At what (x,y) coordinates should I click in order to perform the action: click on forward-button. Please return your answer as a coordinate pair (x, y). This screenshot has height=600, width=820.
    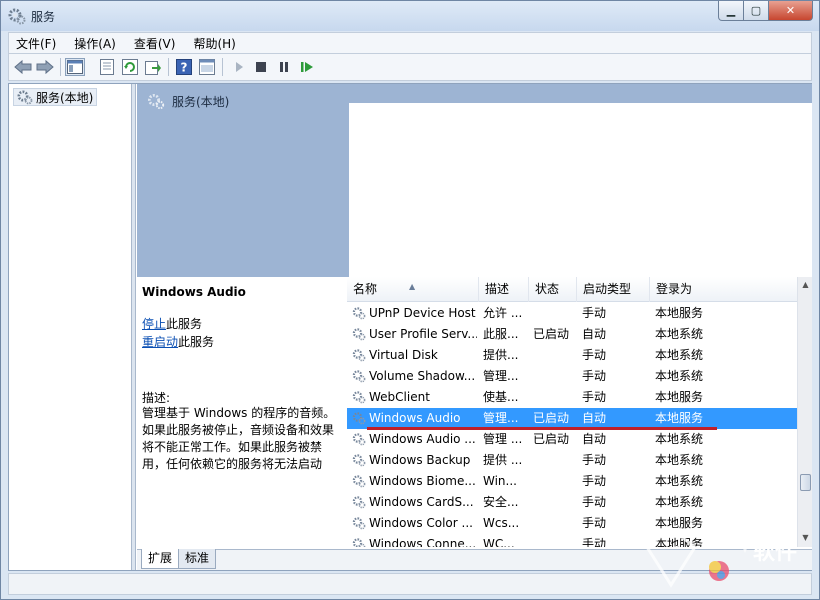
    Looking at the image, I should click on (45, 67).